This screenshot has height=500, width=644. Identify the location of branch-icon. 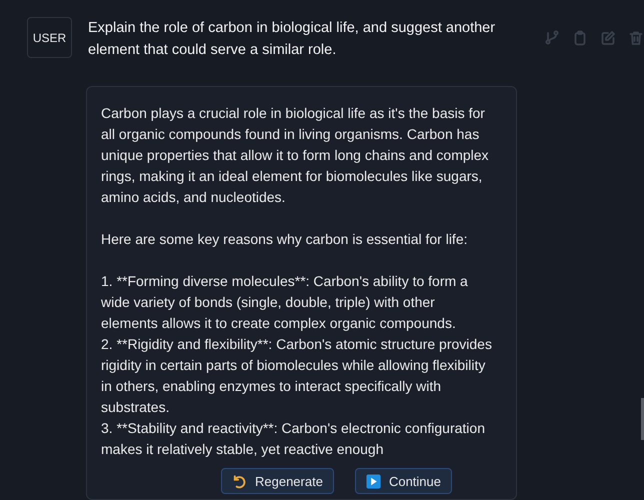
(552, 38).